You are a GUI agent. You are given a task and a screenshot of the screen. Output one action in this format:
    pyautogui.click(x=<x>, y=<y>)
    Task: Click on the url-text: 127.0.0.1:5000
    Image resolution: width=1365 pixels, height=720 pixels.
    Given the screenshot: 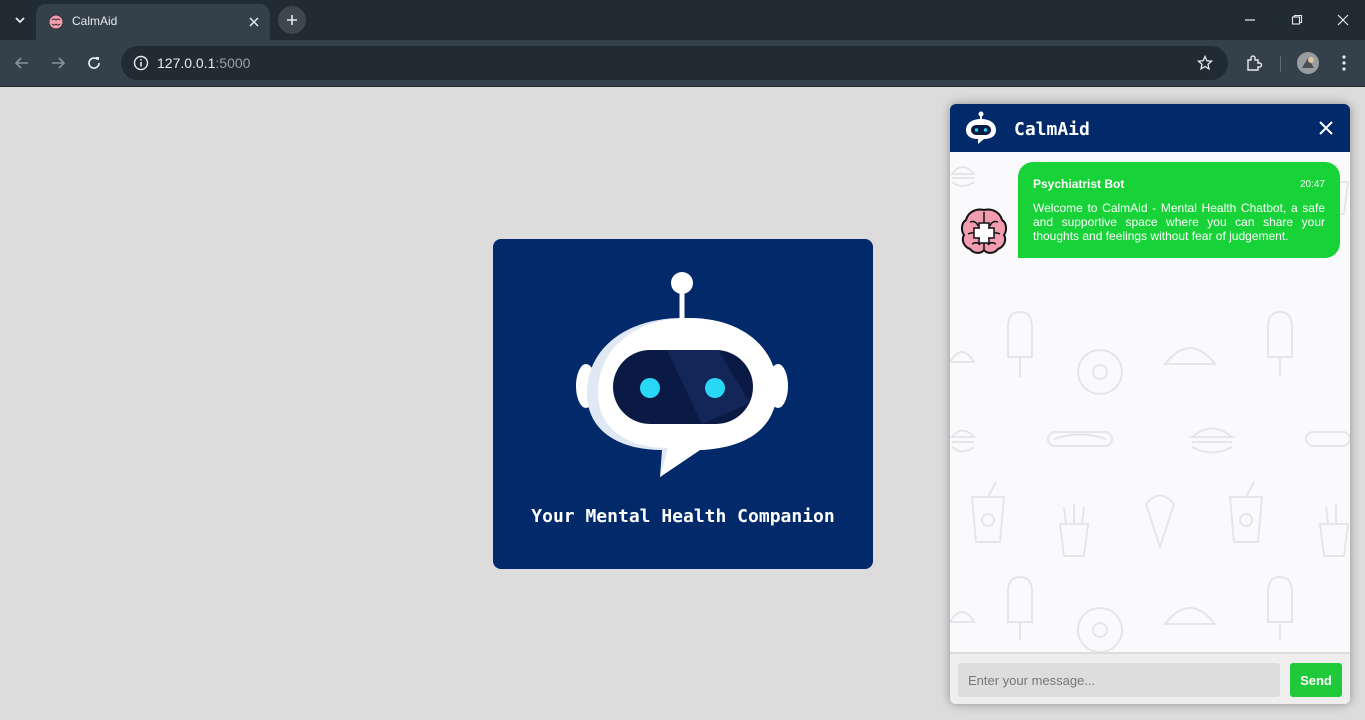 What is the action you would take?
    pyautogui.click(x=203, y=63)
    